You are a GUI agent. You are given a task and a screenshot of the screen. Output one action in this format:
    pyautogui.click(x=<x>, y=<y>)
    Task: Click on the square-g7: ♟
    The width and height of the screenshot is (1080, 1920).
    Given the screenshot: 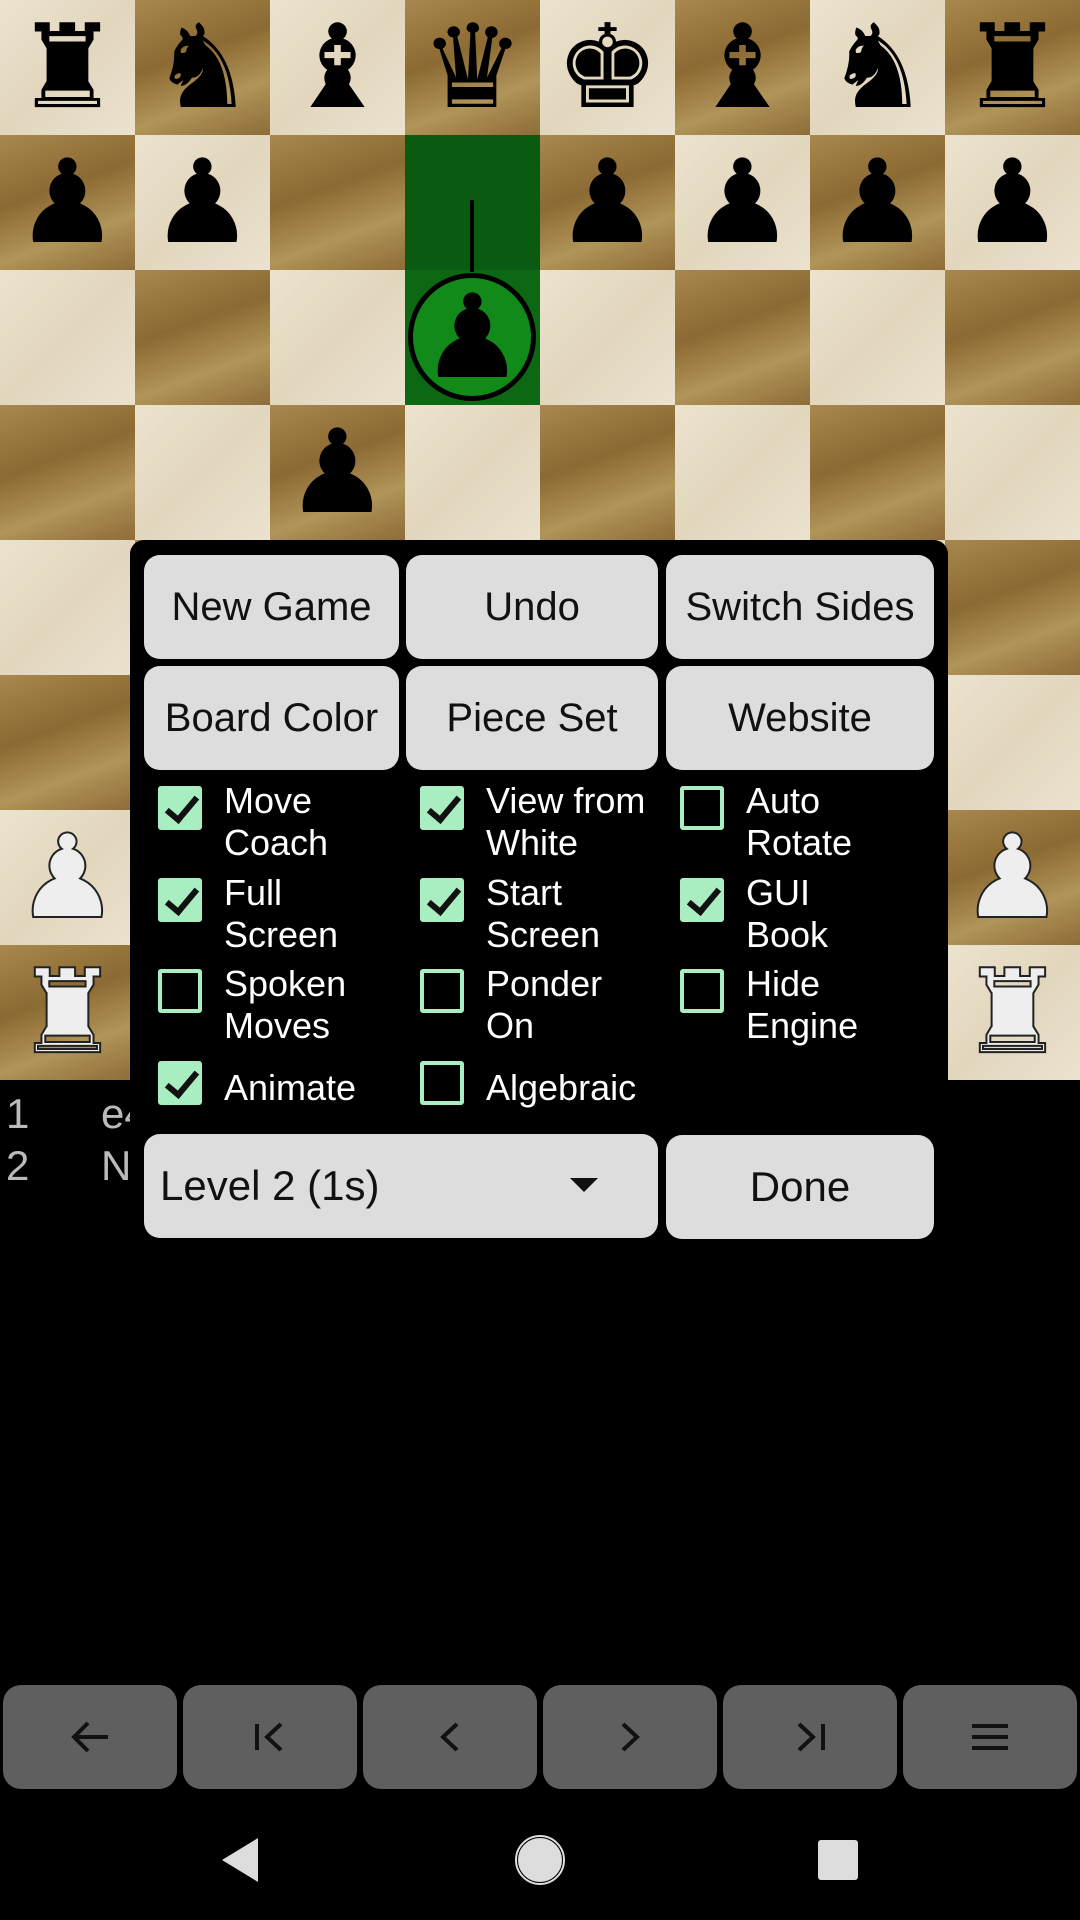 What is the action you would take?
    pyautogui.click(x=877, y=202)
    